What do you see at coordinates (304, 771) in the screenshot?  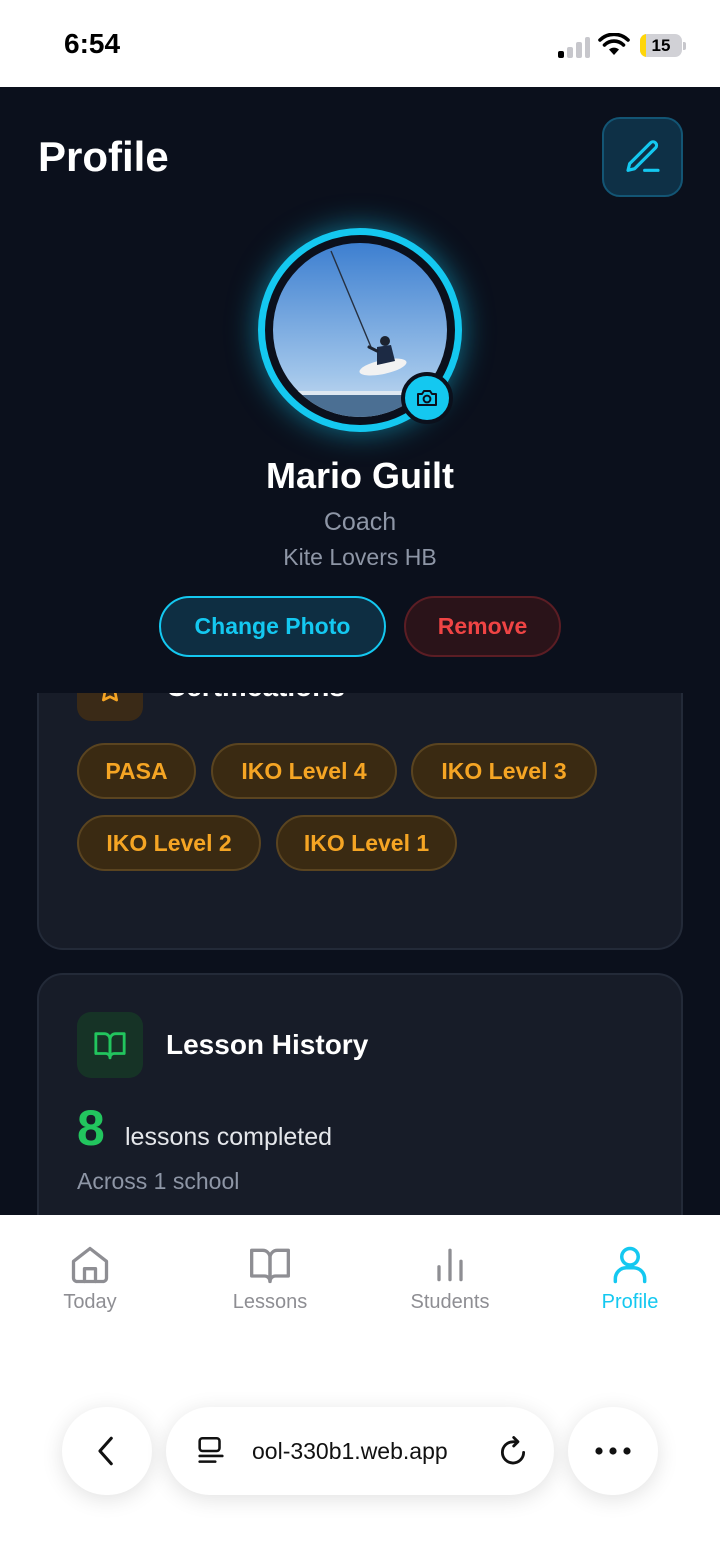 I see `certification-chip: IKO Level 4` at bounding box center [304, 771].